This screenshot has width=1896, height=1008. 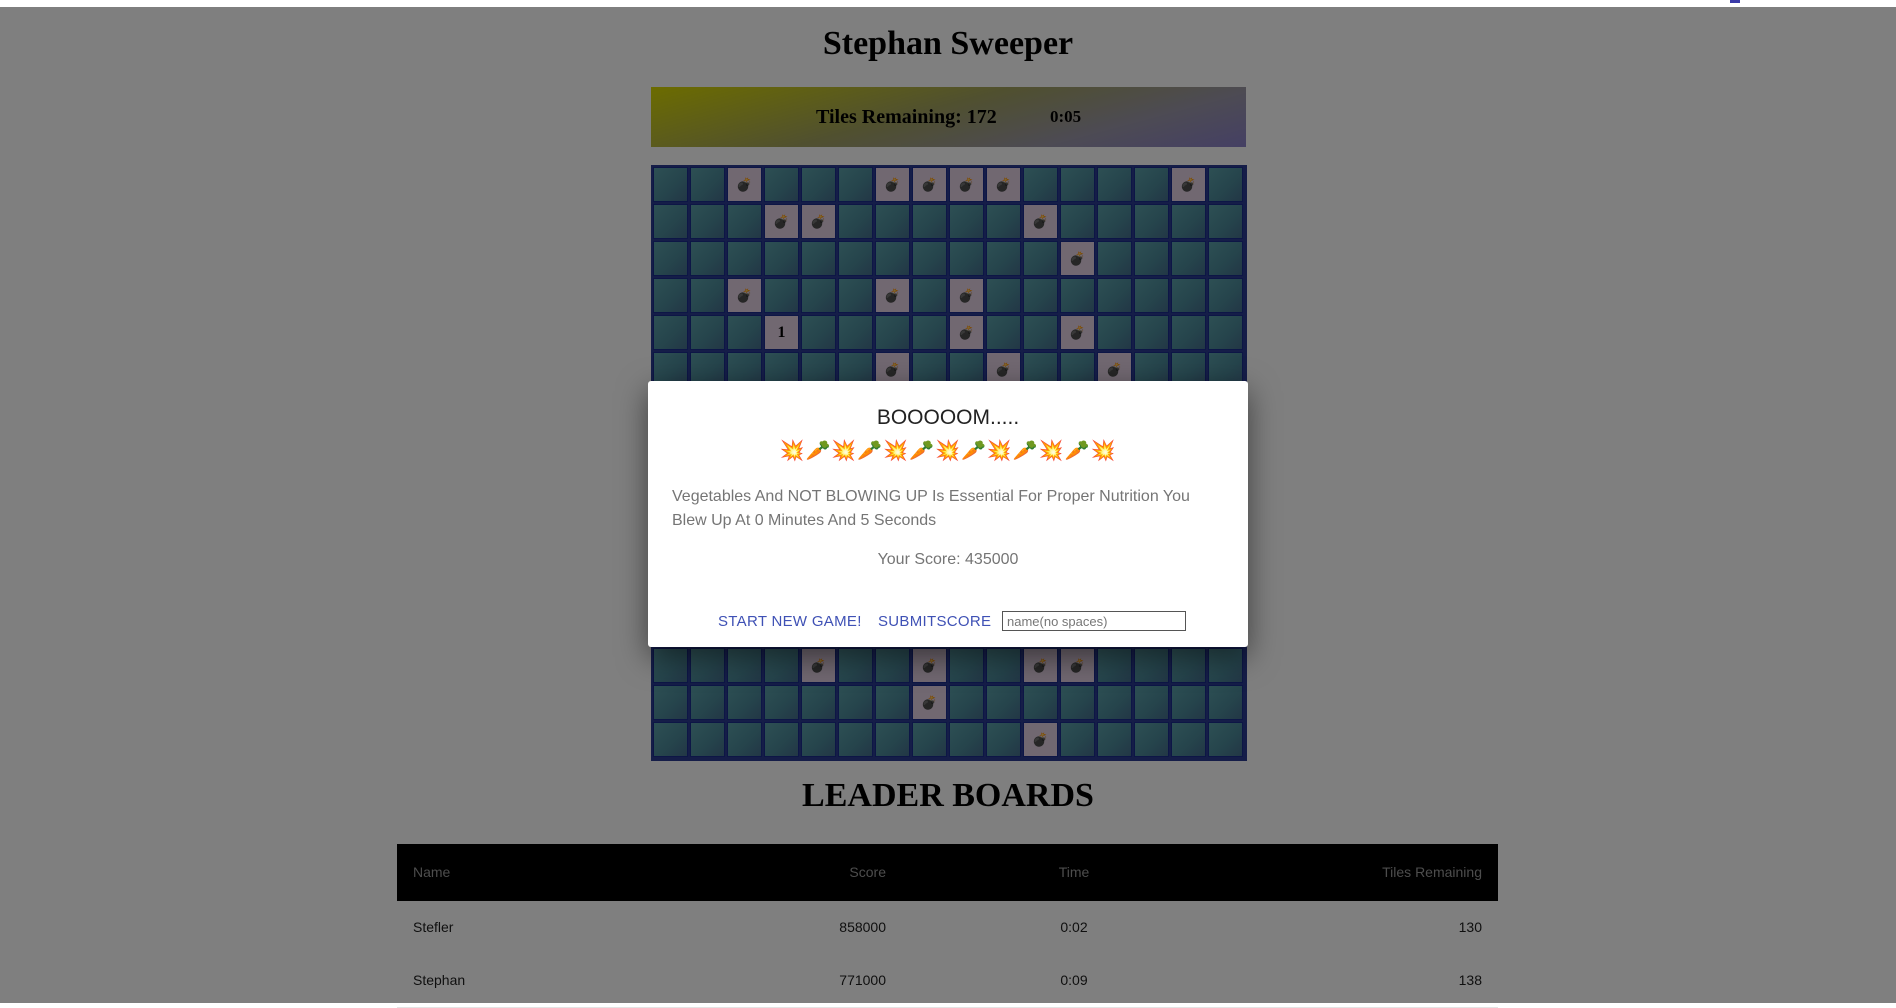 What do you see at coordinates (948, 3) in the screenshot?
I see `browser-top-strip` at bounding box center [948, 3].